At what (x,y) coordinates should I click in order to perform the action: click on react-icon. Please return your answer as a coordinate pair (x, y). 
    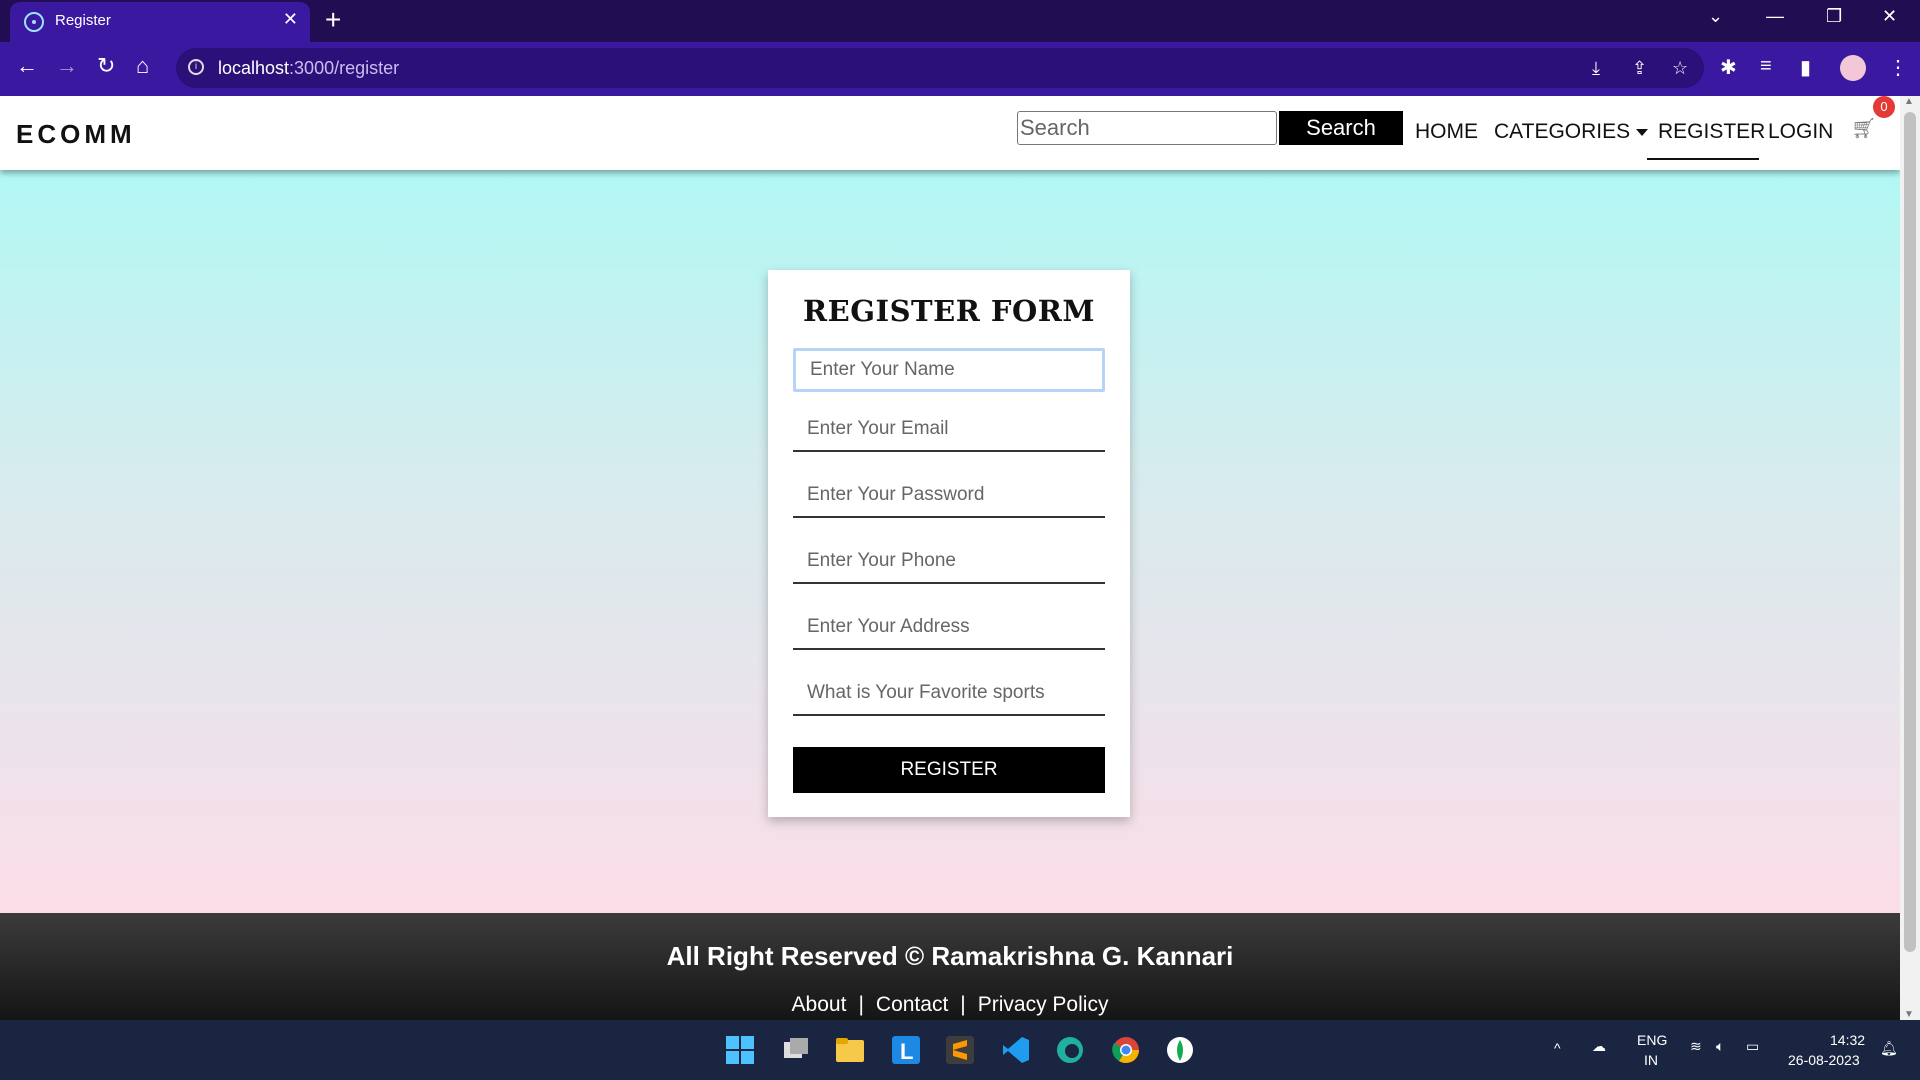
    Looking at the image, I should click on (34, 22).